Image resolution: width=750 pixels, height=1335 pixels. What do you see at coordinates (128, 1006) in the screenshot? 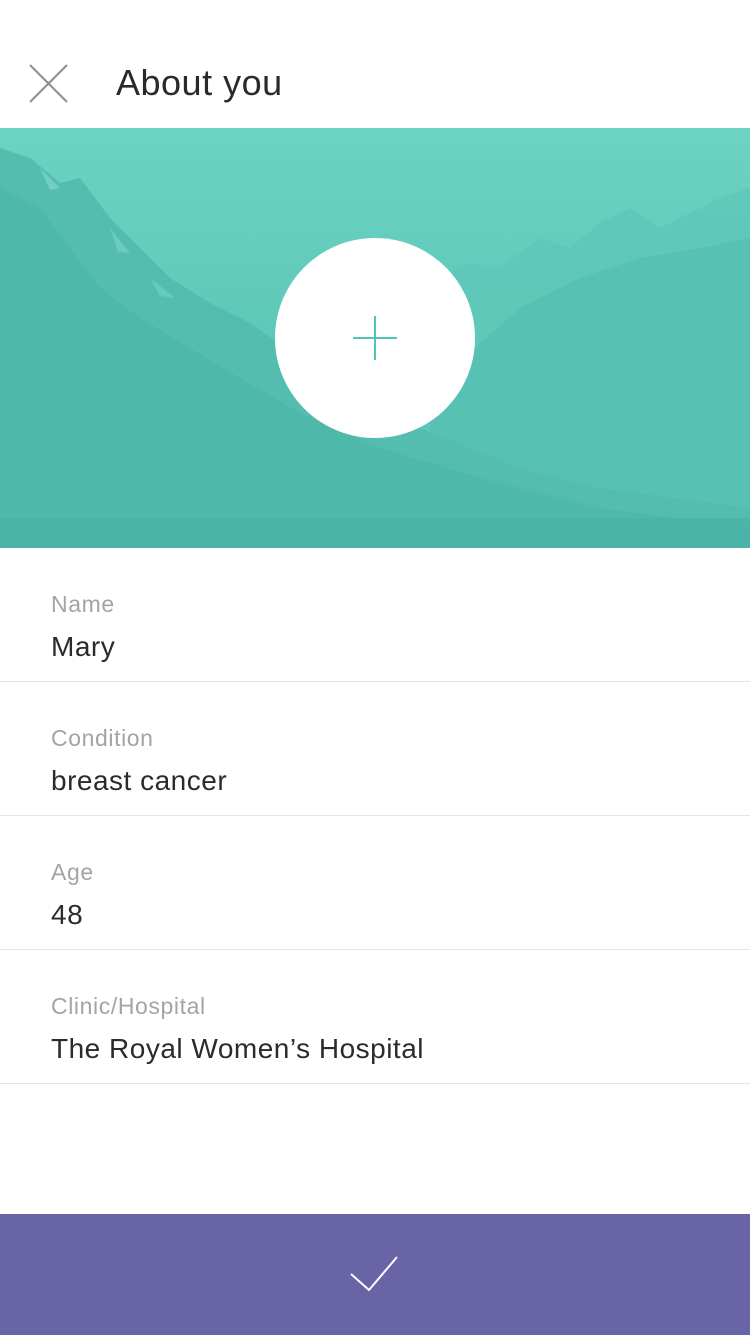
I see `clinic-hospital-label: Clinic/Hospital` at bounding box center [128, 1006].